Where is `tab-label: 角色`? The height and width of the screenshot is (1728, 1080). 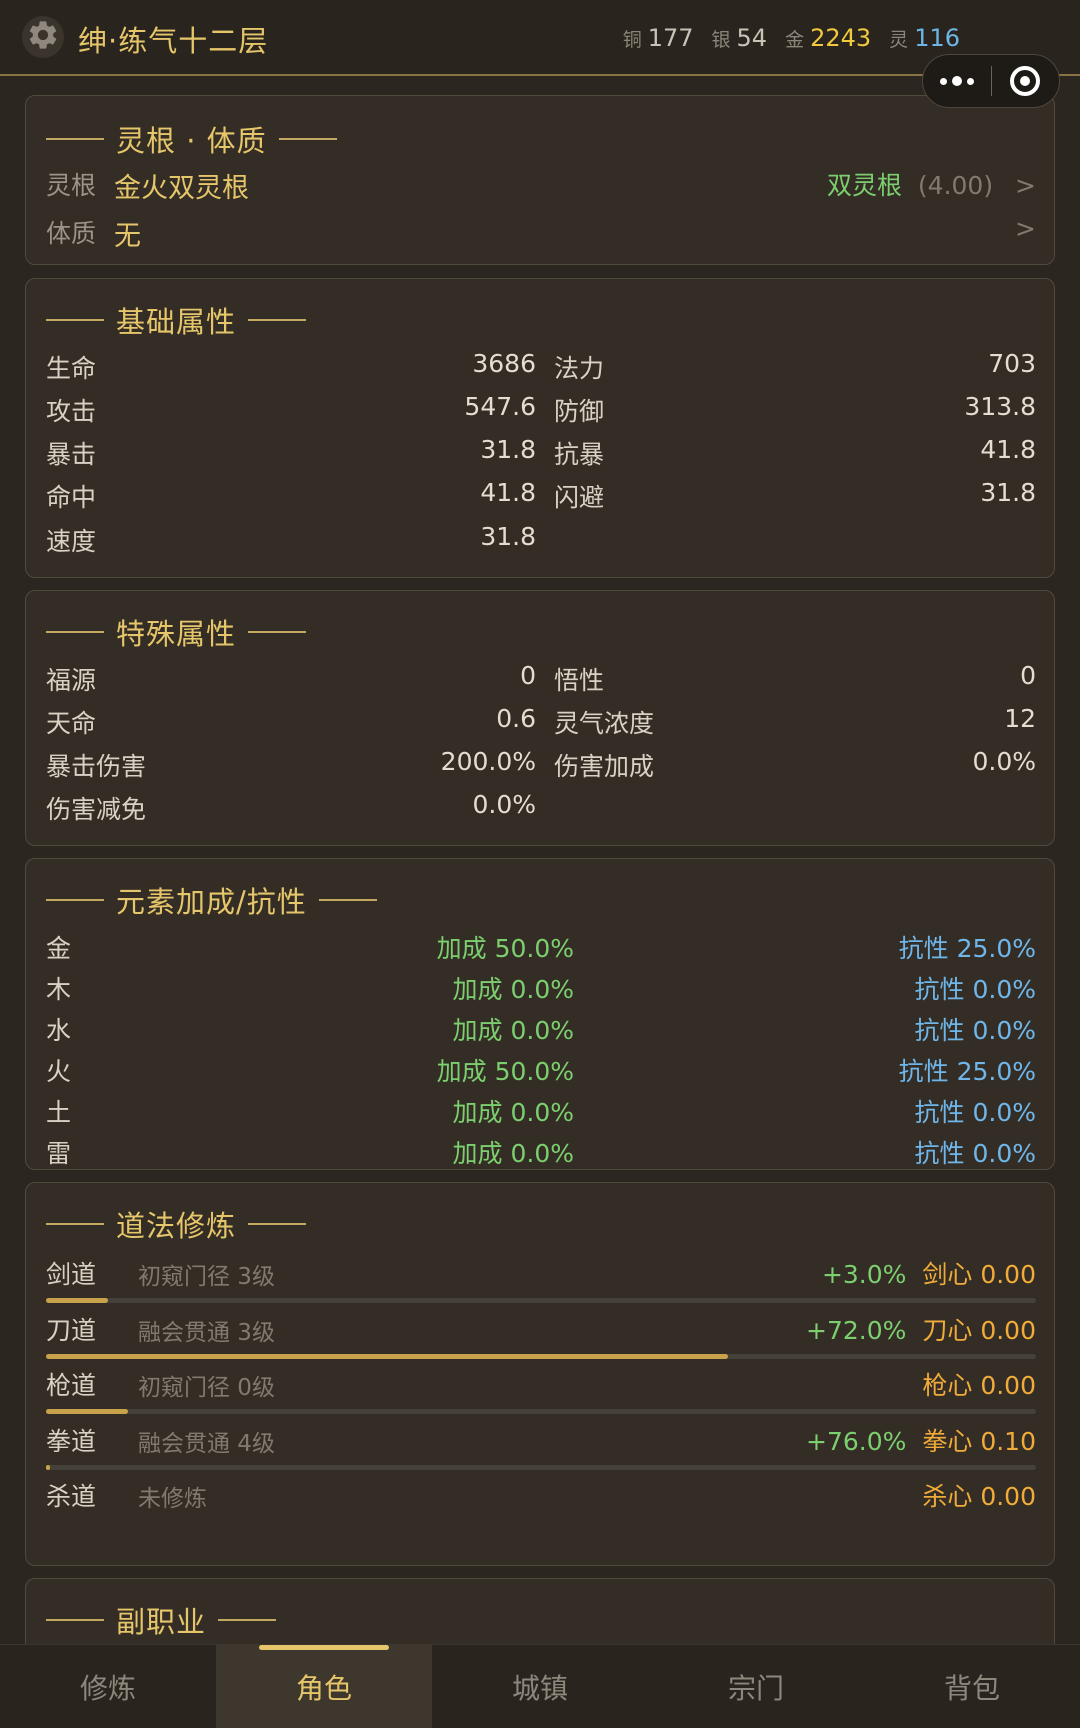
tab-label: 角色 is located at coordinates (323, 1688).